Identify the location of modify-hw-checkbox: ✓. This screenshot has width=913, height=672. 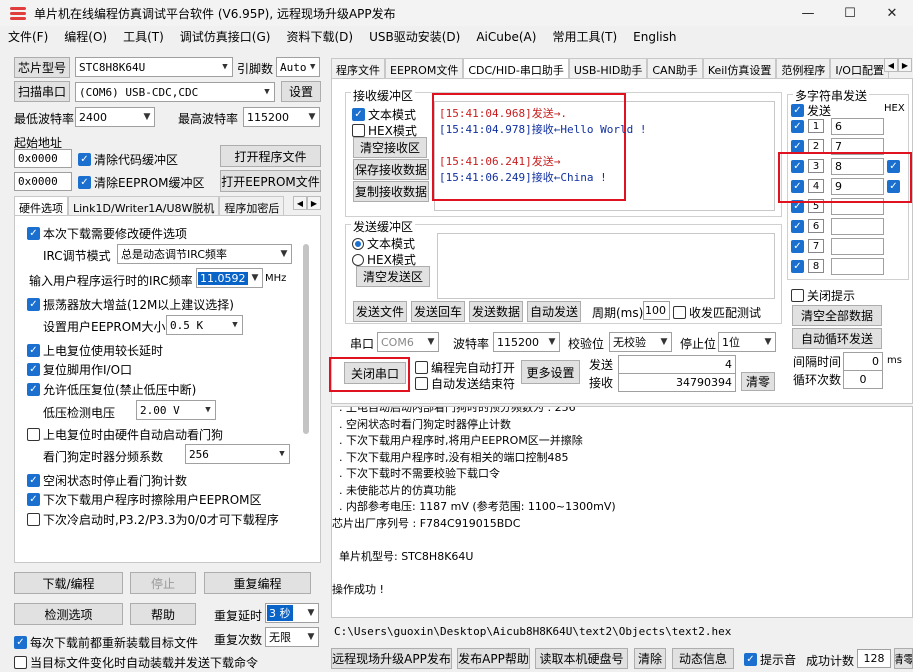
(33, 233).